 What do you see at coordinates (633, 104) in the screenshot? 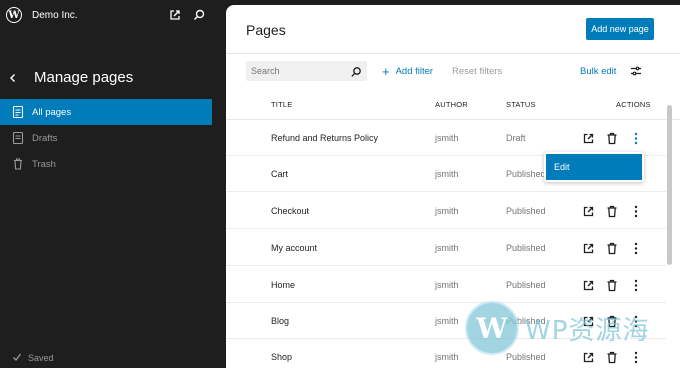
I see `column-header-actions: ACTIONS` at bounding box center [633, 104].